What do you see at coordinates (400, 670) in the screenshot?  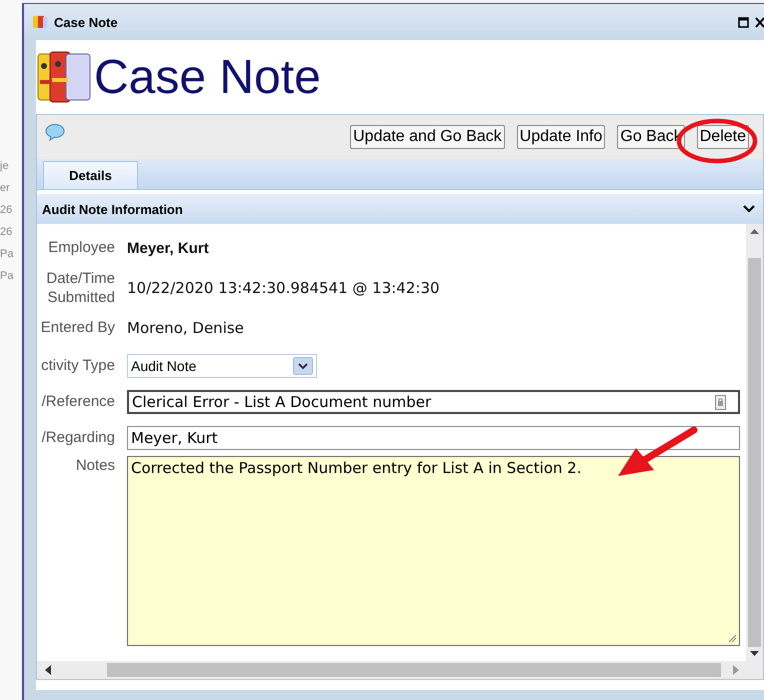 I see `horizontal-scrollbar` at bounding box center [400, 670].